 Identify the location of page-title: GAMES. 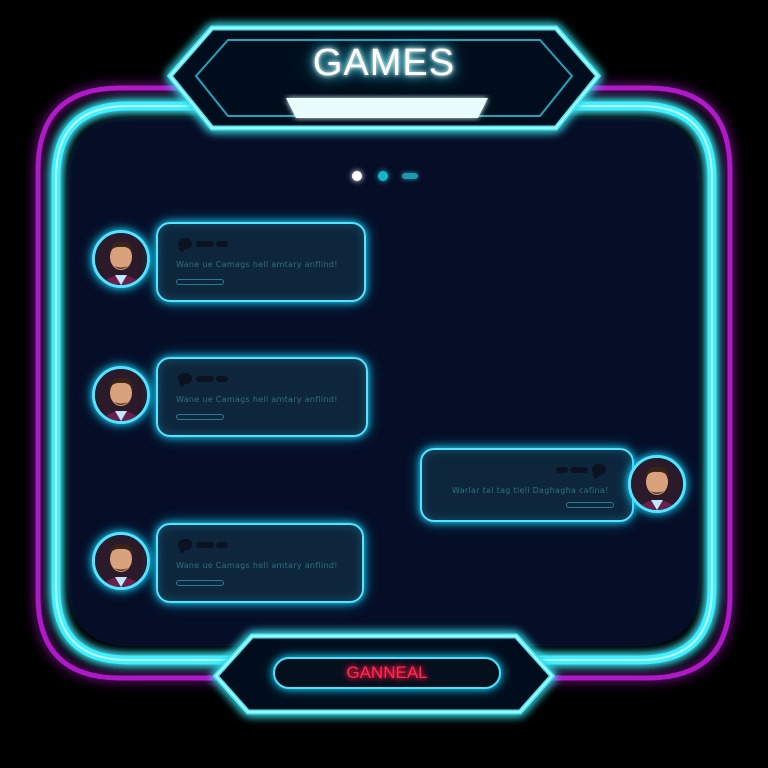
(384, 63).